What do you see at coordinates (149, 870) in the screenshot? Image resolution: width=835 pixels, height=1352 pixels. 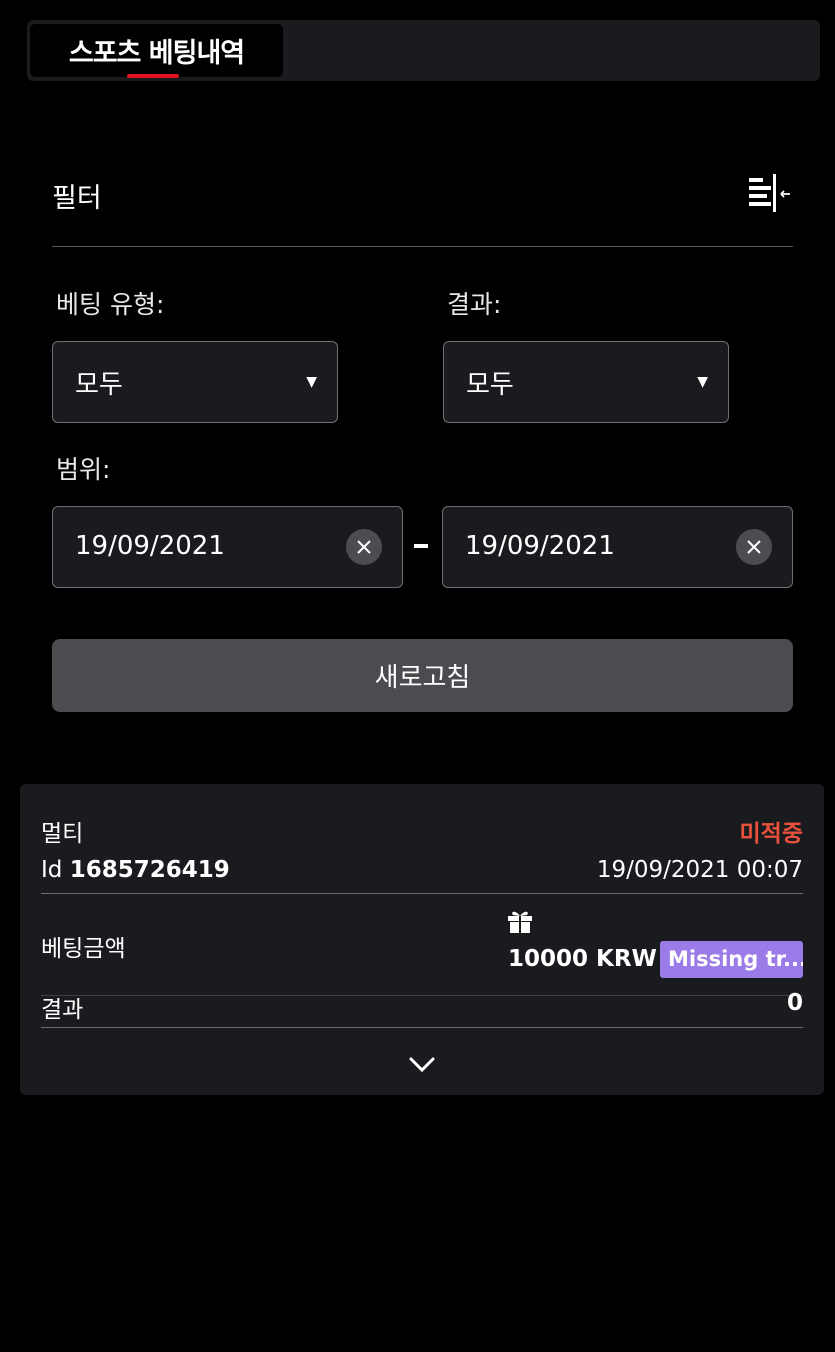 I see `bet-id: 1685726419` at bounding box center [149, 870].